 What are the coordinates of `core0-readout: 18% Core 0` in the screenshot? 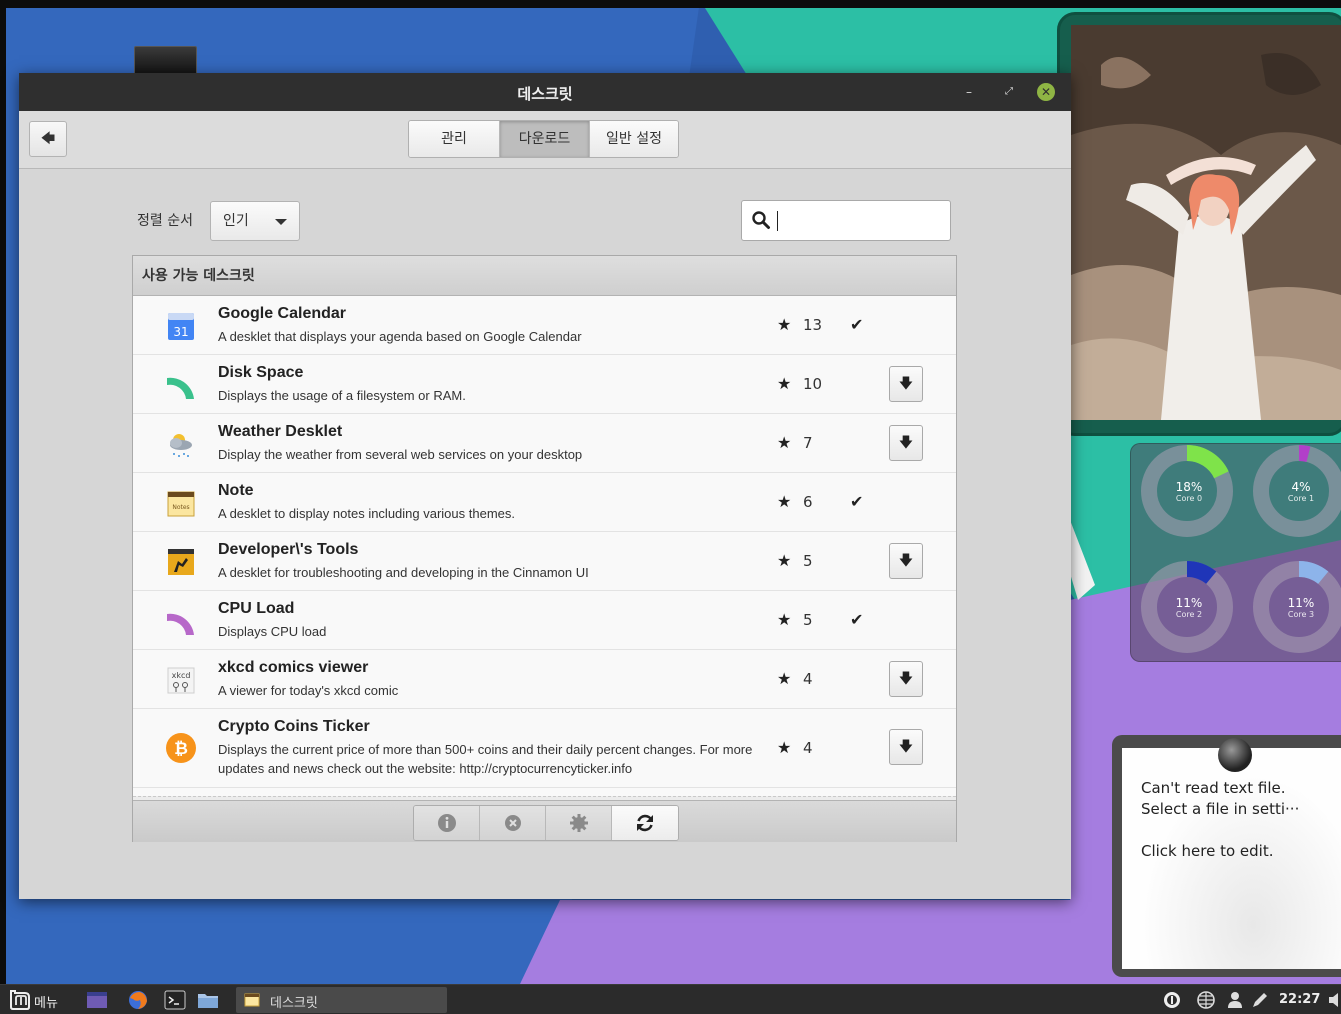 It's located at (1189, 491).